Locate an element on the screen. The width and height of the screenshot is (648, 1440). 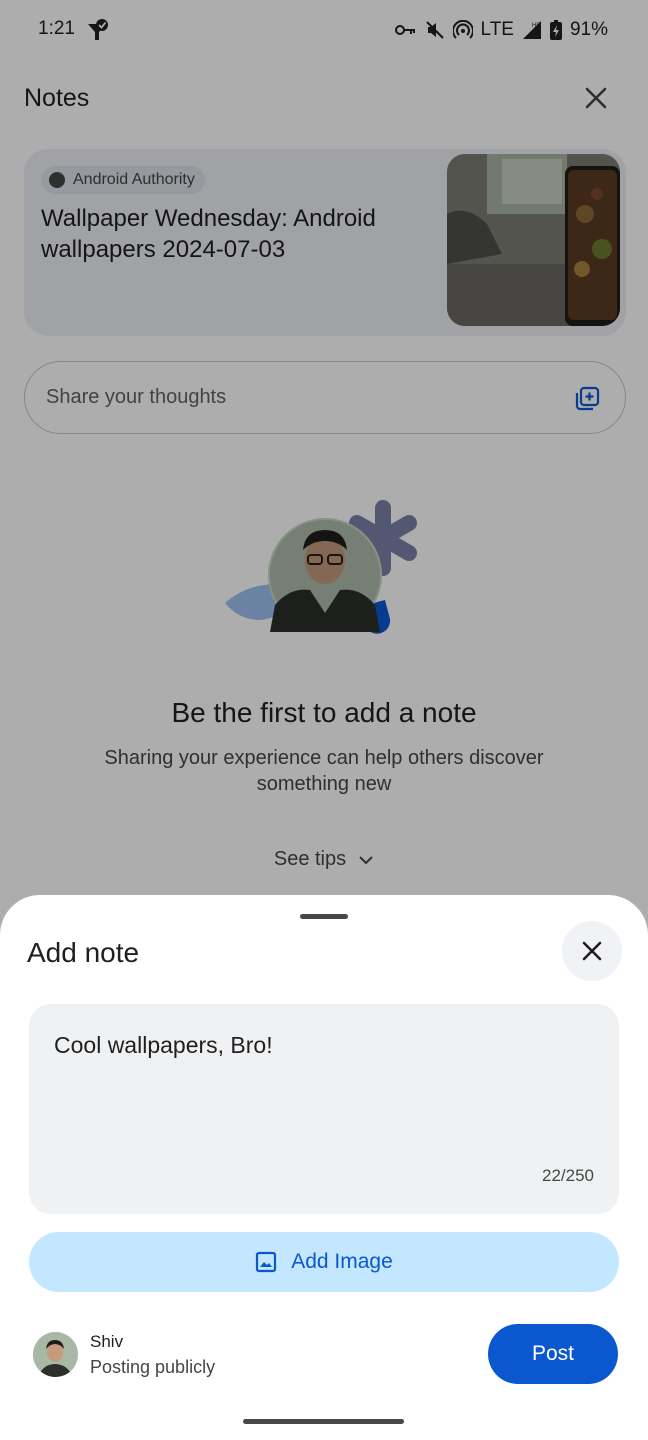
add-image-label: Add Image is located at coordinates (342, 1261).